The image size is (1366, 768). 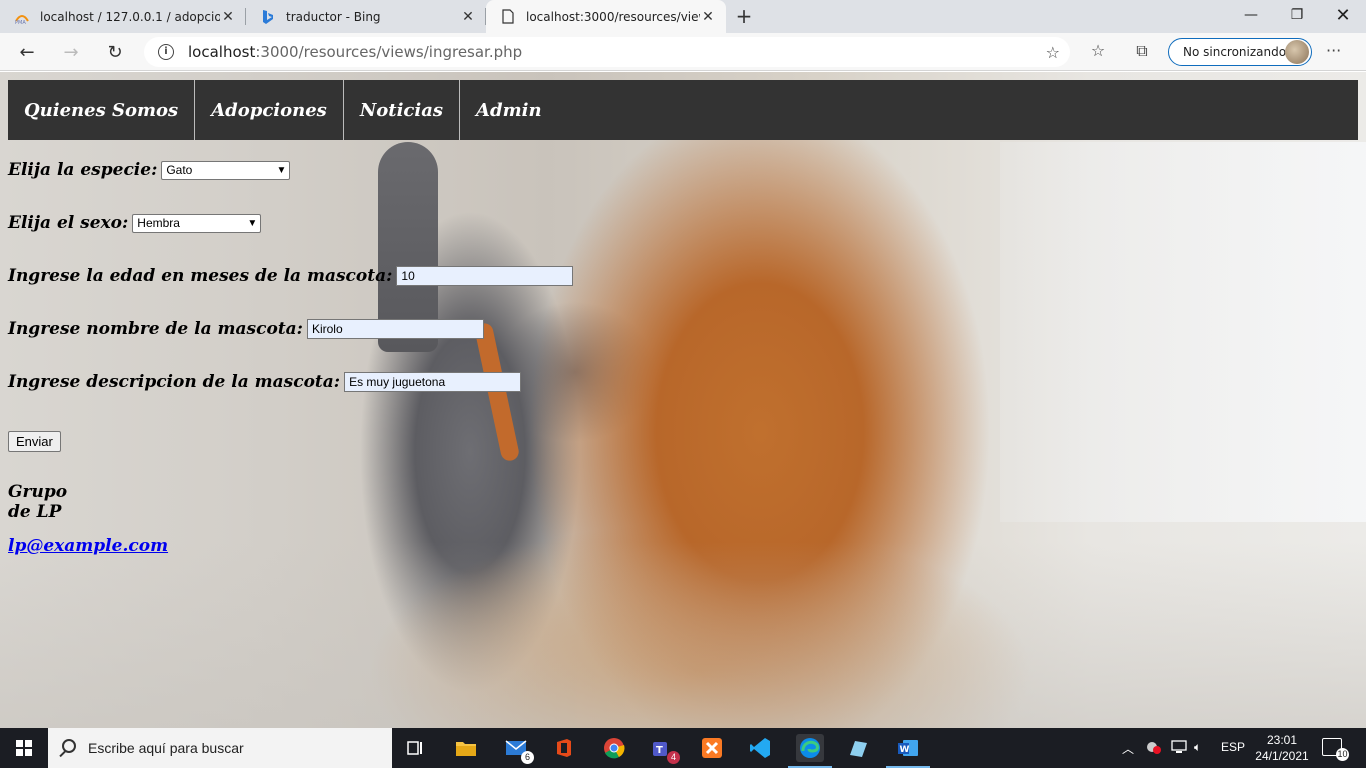 I want to click on tab-ingresar: localhost:3000/resources/views/i ✕, so click(x=606, y=16).